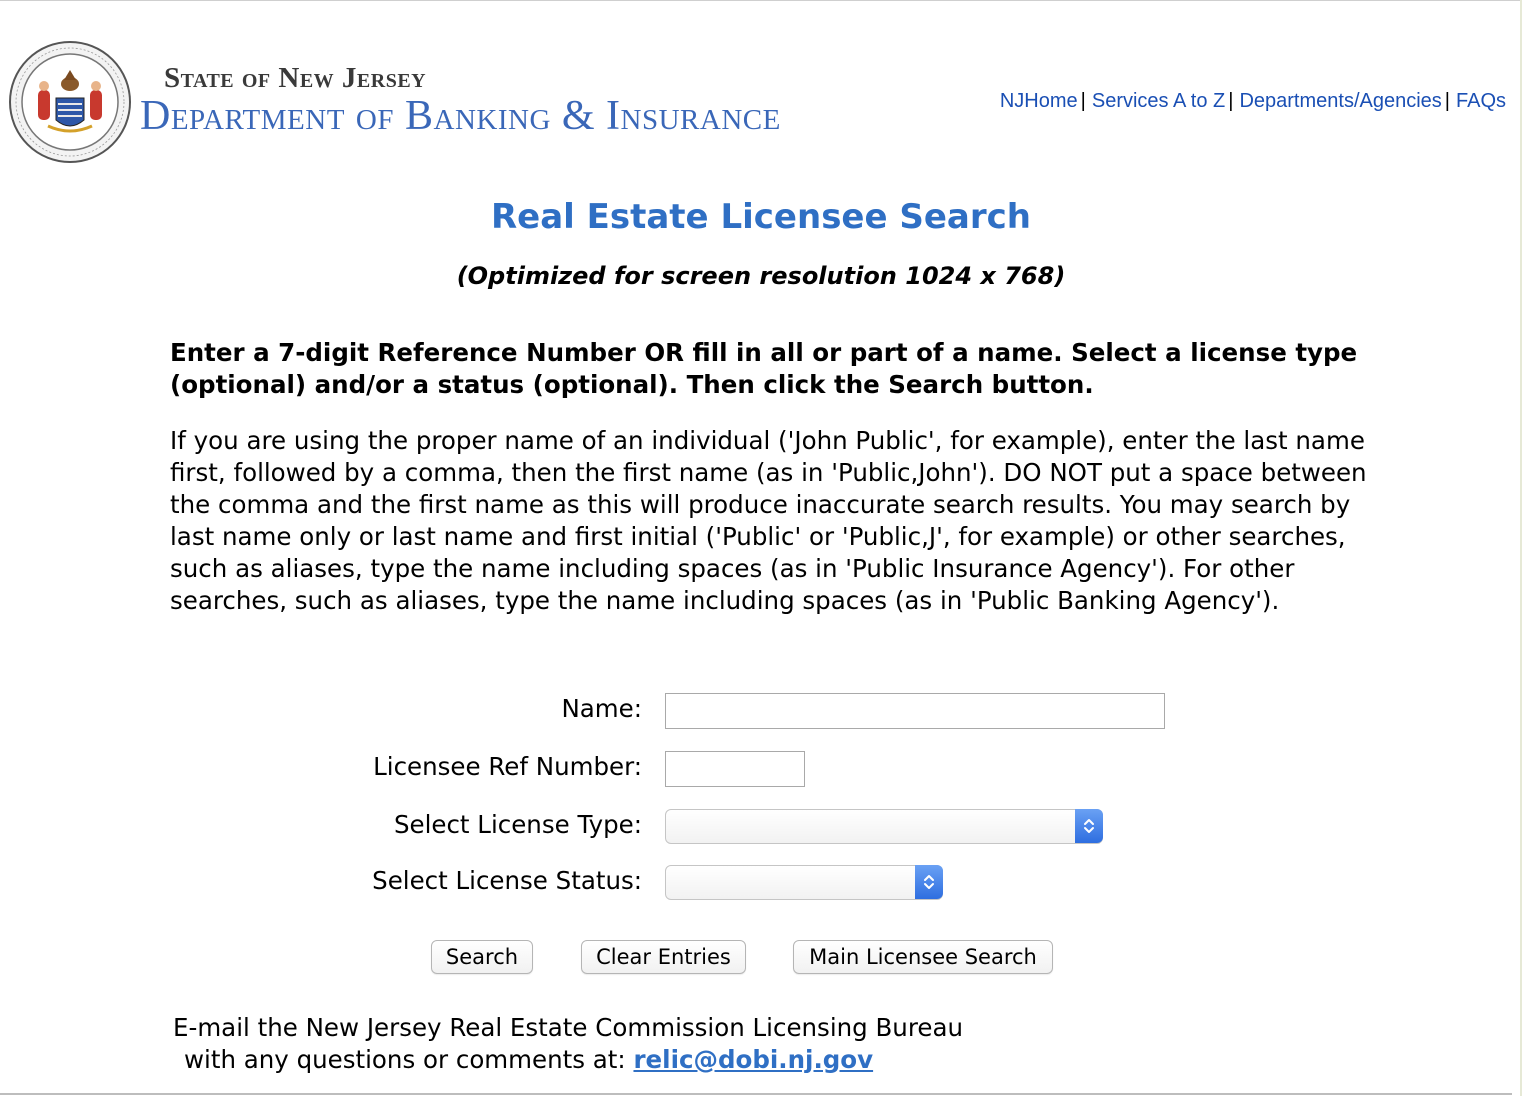  I want to click on contact-email-link: relic@dobi.nj.gov, so click(753, 1059).